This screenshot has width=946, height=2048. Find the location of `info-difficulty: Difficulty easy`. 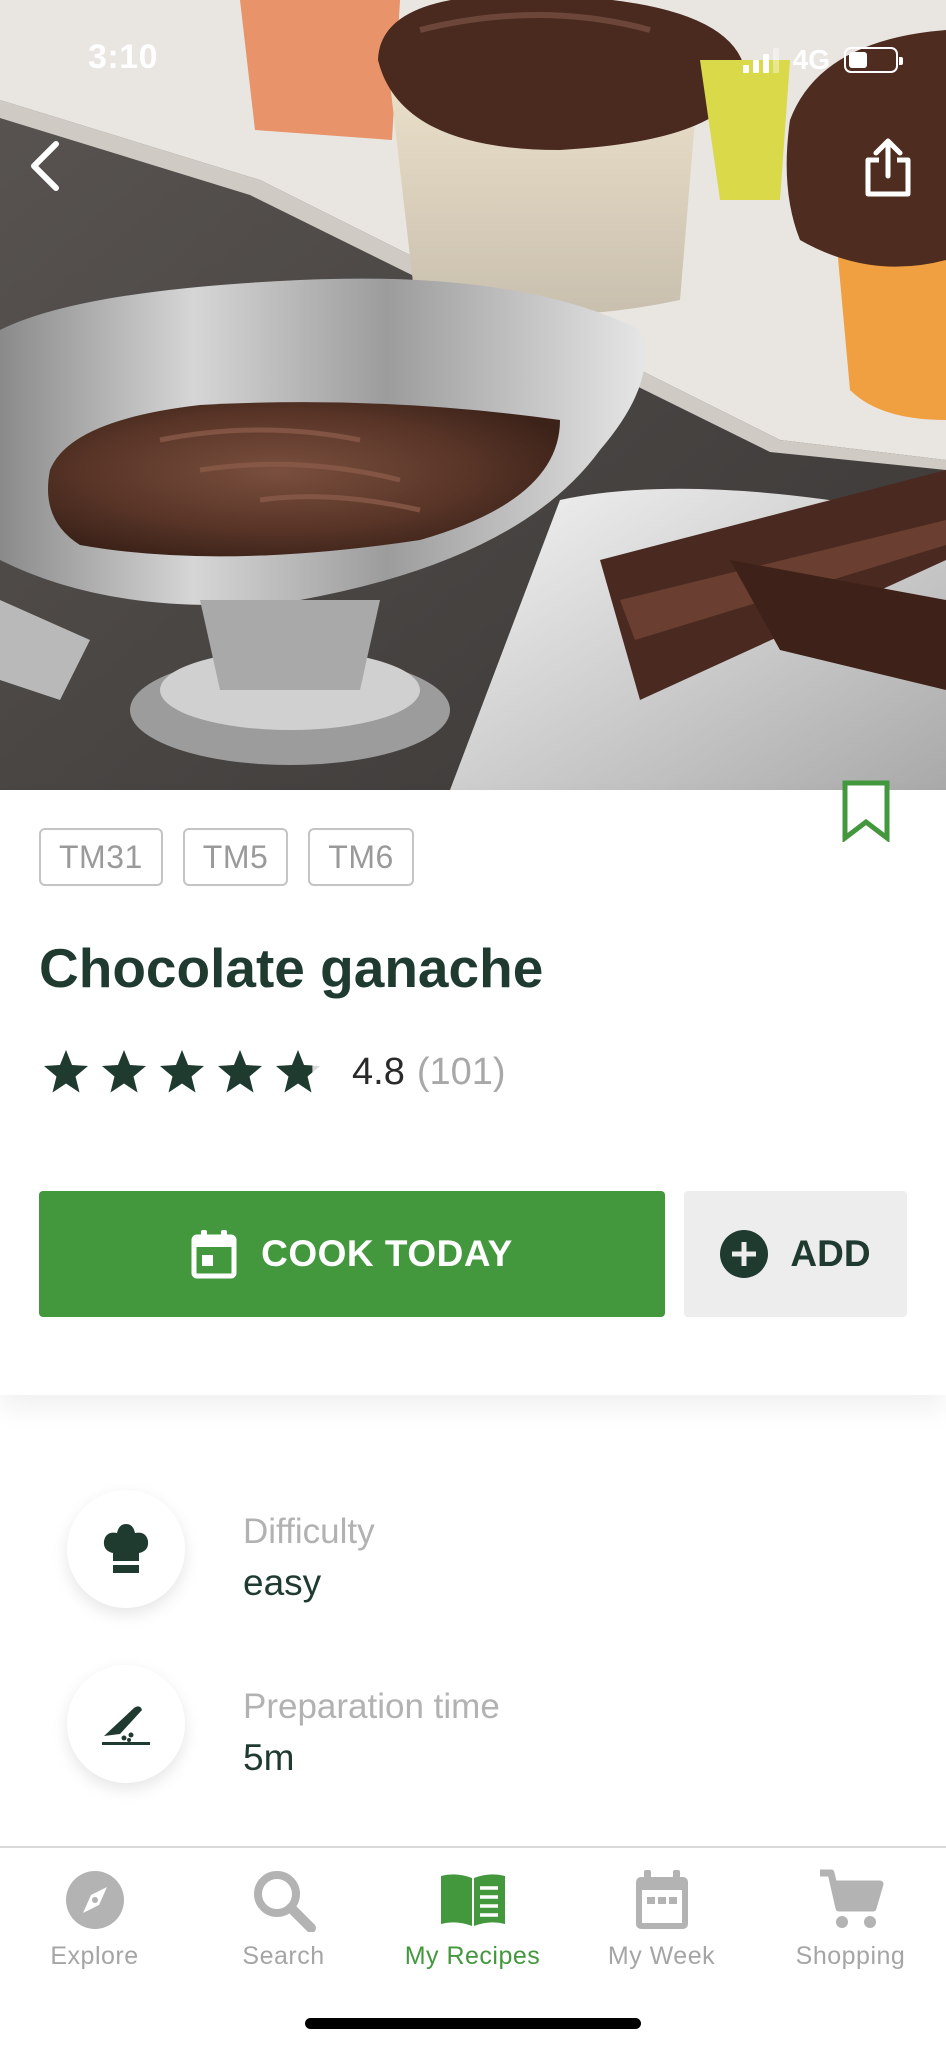

info-difficulty: Difficulty easy is located at coordinates (473, 1565).